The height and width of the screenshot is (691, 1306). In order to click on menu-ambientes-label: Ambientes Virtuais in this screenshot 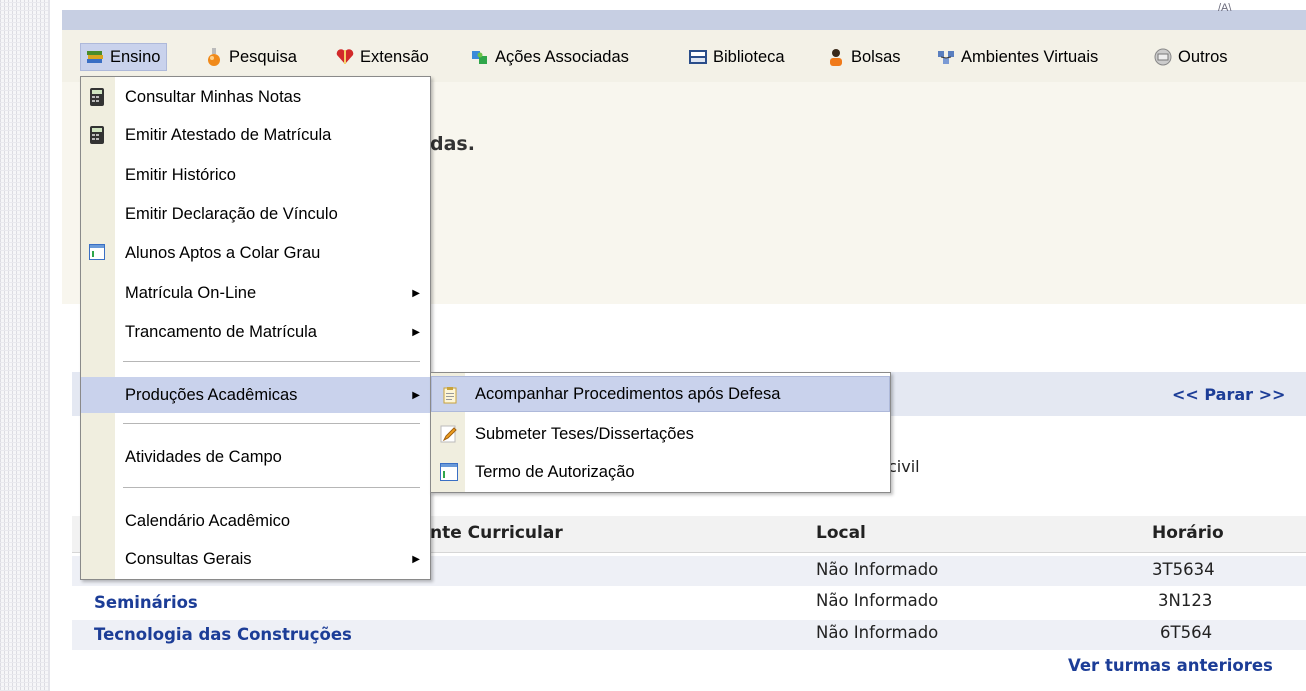, I will do `click(1030, 56)`.